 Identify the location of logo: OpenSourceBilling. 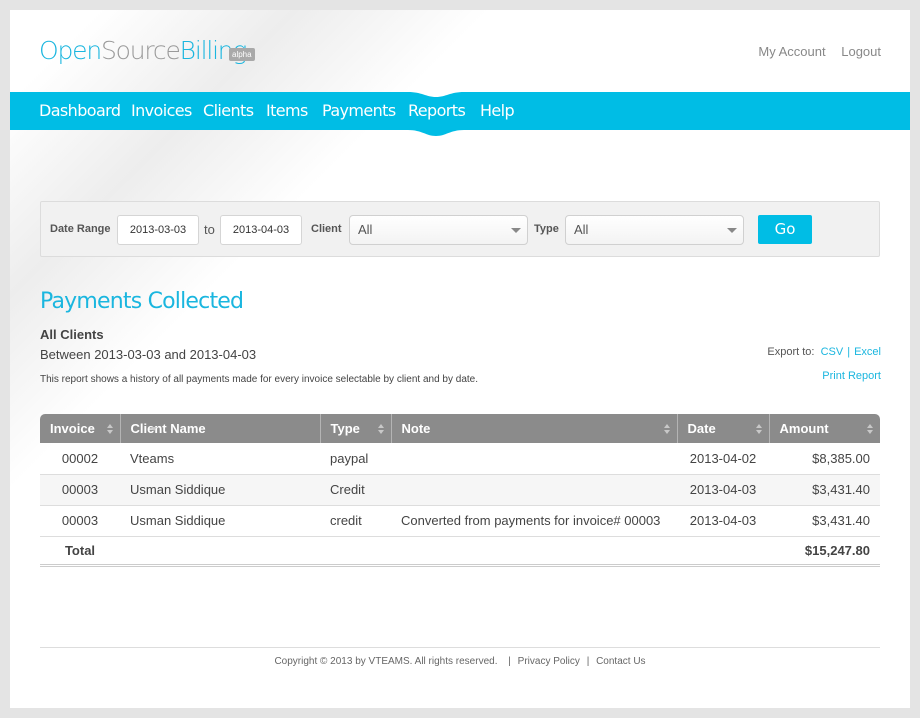
(143, 50).